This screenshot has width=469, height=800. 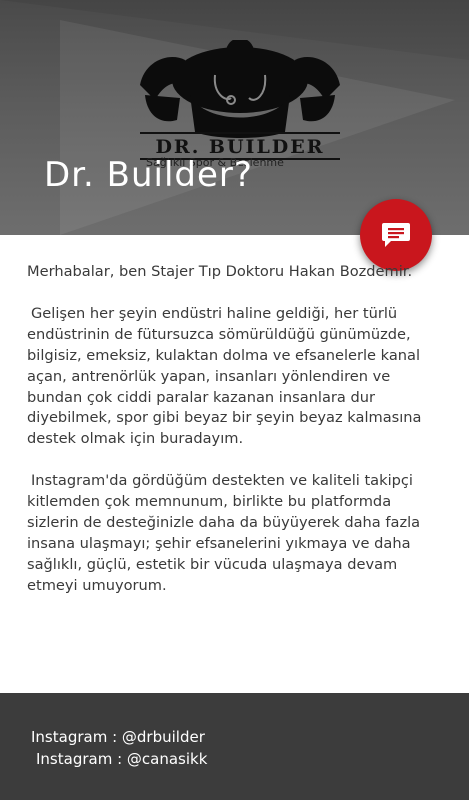 What do you see at coordinates (118, 737) in the screenshot?
I see `instagram-link-drbuilder: Instagram : @drbuilder` at bounding box center [118, 737].